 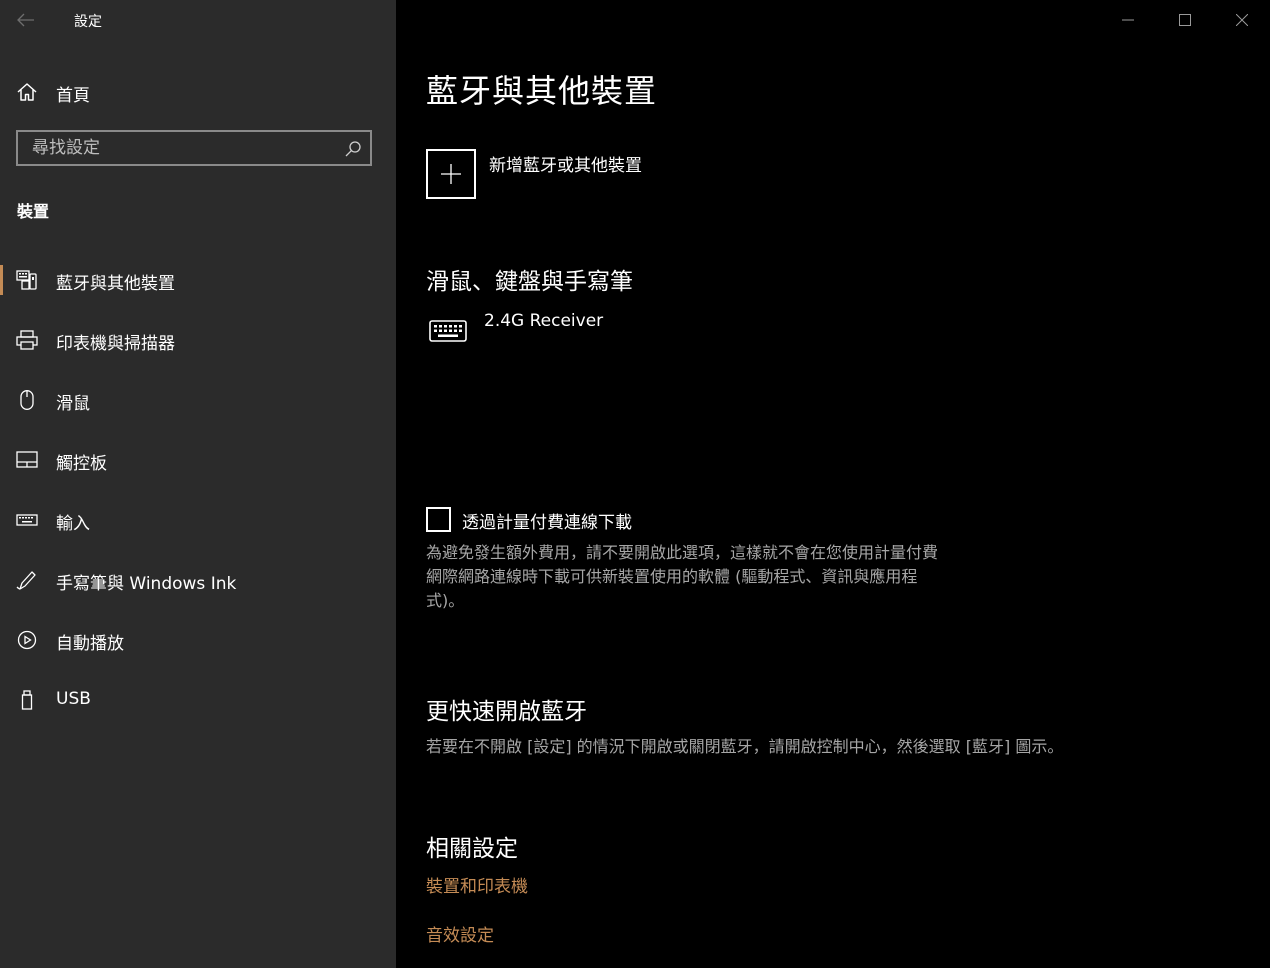 I want to click on touchpad-icon, so click(x=27, y=459).